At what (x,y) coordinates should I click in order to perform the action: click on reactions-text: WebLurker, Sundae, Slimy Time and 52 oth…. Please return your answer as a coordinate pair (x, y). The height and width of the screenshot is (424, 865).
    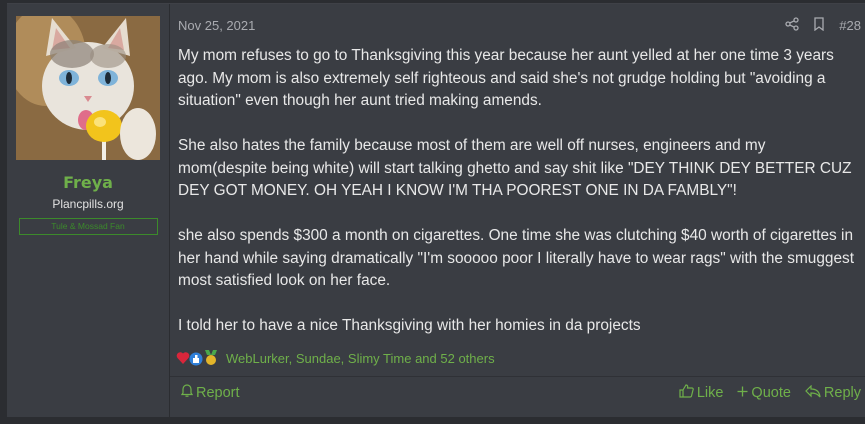
    Looking at the image, I should click on (360, 358).